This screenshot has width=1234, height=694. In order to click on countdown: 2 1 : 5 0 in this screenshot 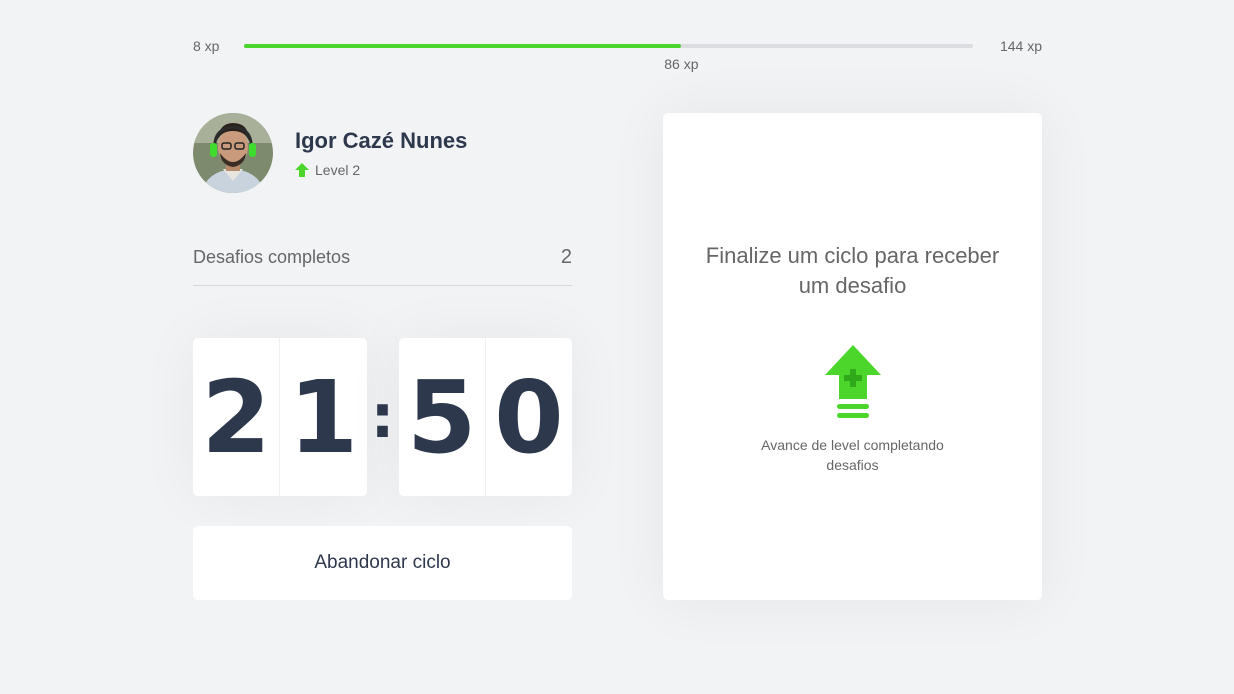, I will do `click(382, 417)`.